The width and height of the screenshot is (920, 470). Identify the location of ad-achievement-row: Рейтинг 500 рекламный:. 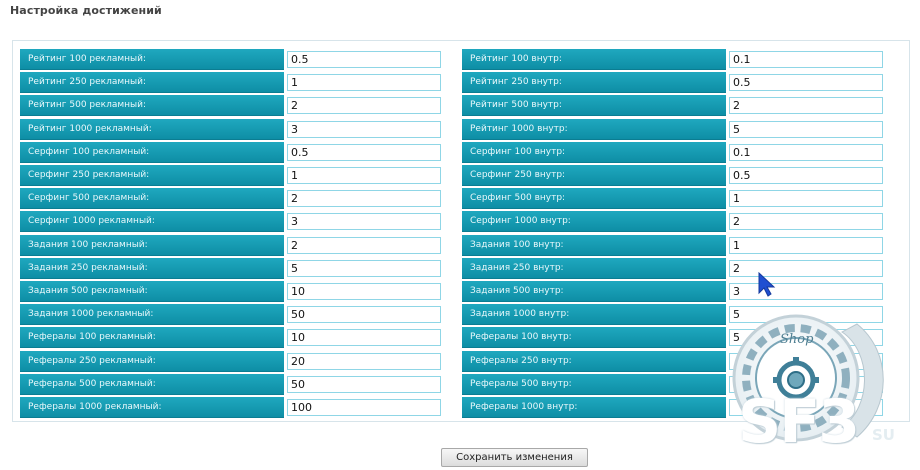
(230, 105).